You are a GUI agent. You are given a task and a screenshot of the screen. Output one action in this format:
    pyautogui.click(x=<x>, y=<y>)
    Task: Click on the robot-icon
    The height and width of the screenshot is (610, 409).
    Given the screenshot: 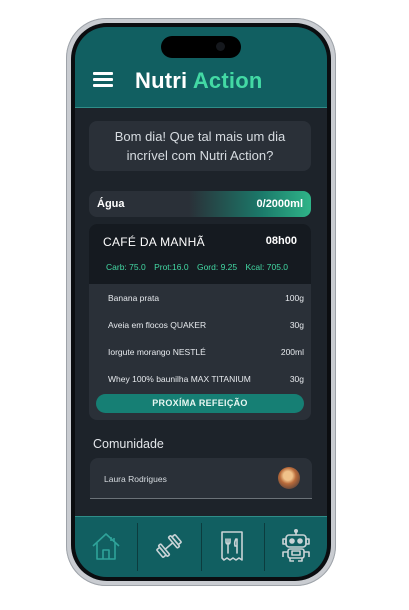 What is the action you would take?
    pyautogui.click(x=296, y=545)
    